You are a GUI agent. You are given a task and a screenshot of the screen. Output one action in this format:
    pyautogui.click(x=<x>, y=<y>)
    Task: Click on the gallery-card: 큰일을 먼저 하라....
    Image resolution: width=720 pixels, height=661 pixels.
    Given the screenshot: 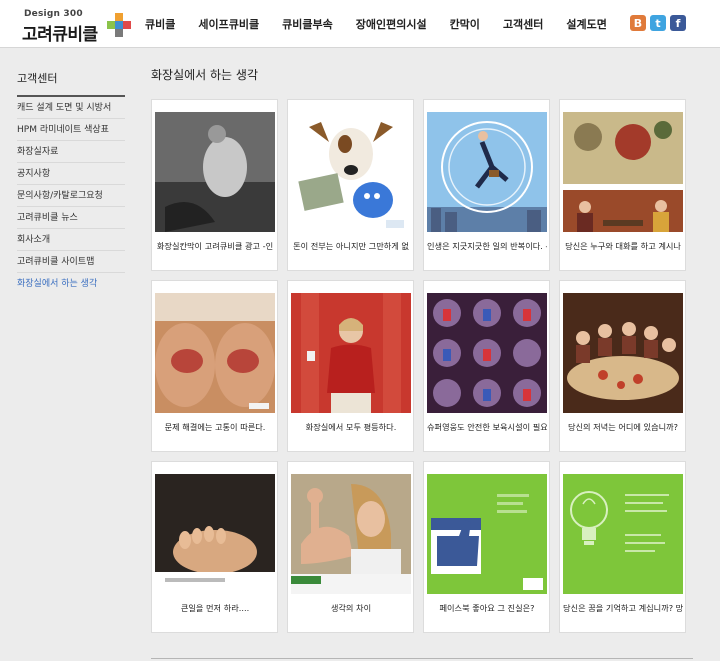 What is the action you would take?
    pyautogui.click(x=214, y=547)
    